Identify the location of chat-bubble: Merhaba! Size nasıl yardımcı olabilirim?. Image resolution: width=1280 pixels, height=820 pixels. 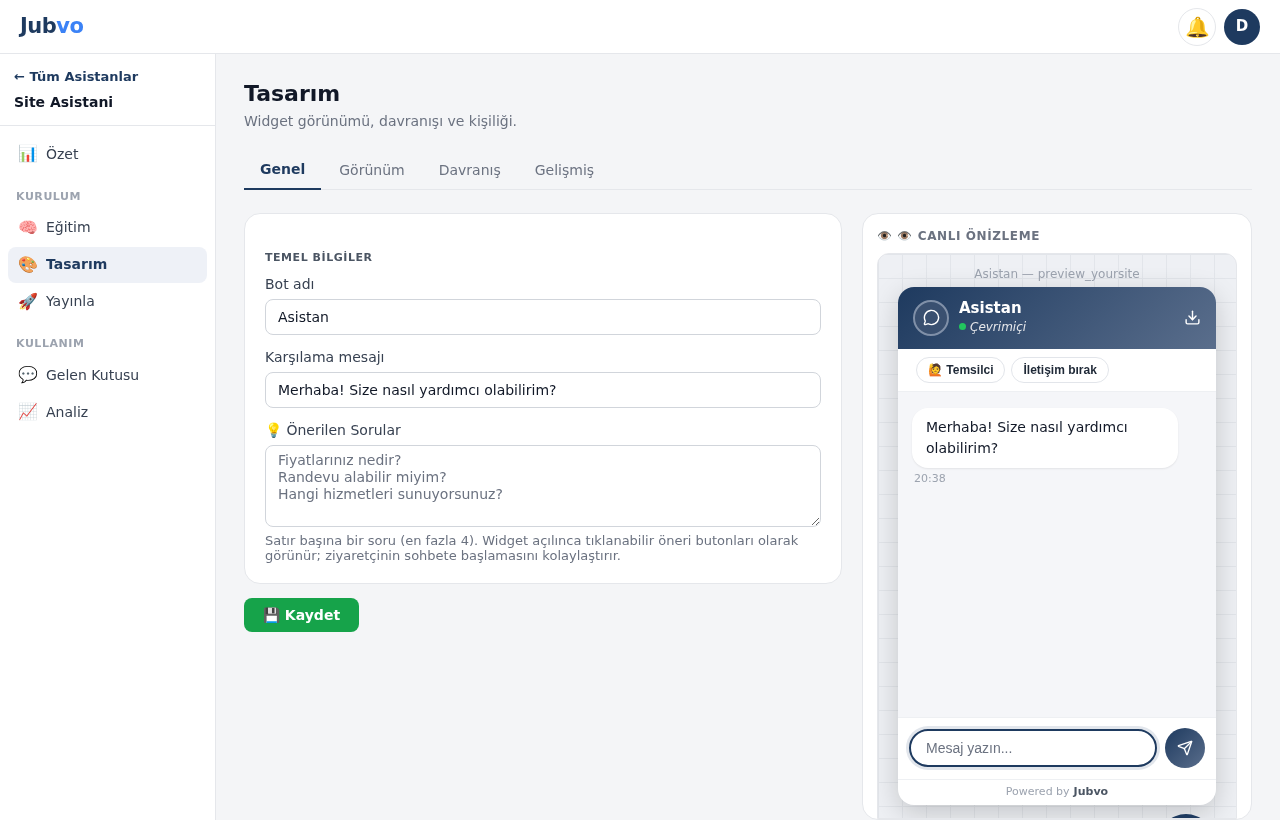
(1045, 437).